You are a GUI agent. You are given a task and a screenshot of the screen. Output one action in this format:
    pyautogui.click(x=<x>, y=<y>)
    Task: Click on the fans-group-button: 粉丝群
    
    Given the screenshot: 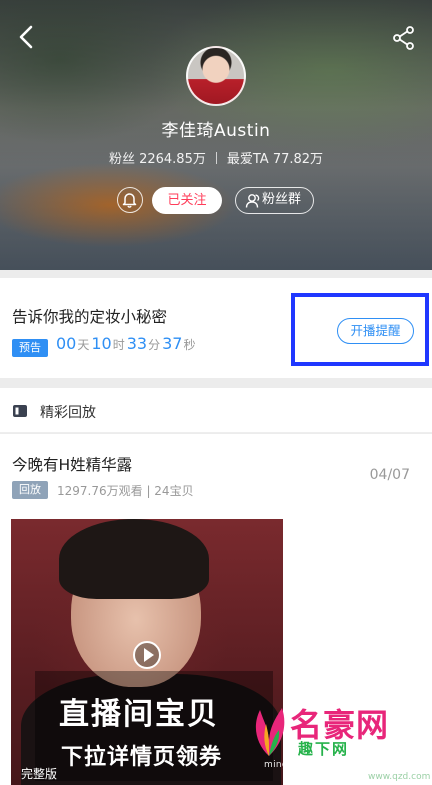 What is the action you would take?
    pyautogui.click(x=274, y=200)
    